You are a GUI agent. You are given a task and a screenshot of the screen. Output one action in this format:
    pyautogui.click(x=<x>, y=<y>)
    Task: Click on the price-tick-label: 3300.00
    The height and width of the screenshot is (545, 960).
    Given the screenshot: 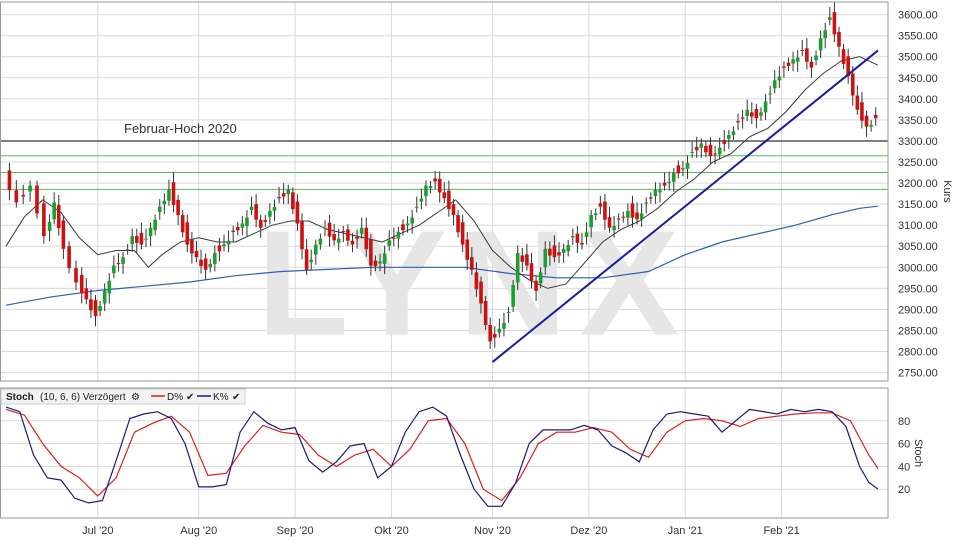 What is the action you would take?
    pyautogui.click(x=918, y=142)
    